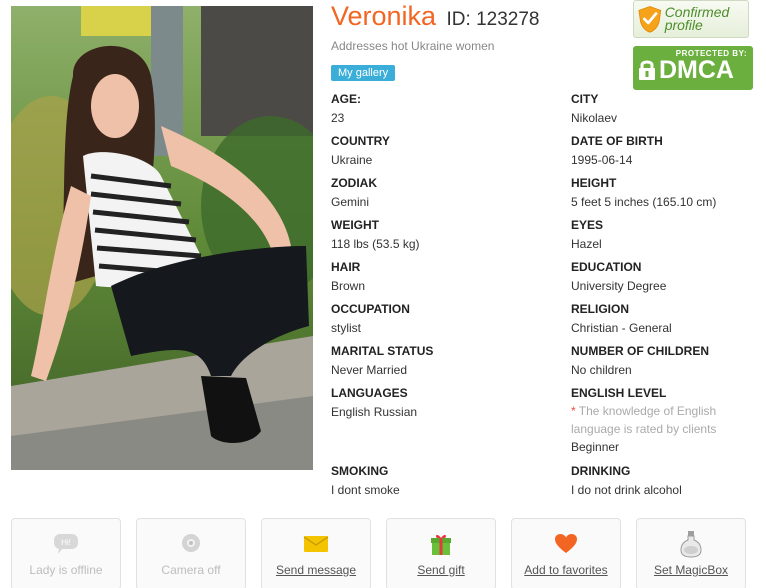 This screenshot has width=766, height=588. I want to click on field-value: I dont smoke, so click(365, 490).